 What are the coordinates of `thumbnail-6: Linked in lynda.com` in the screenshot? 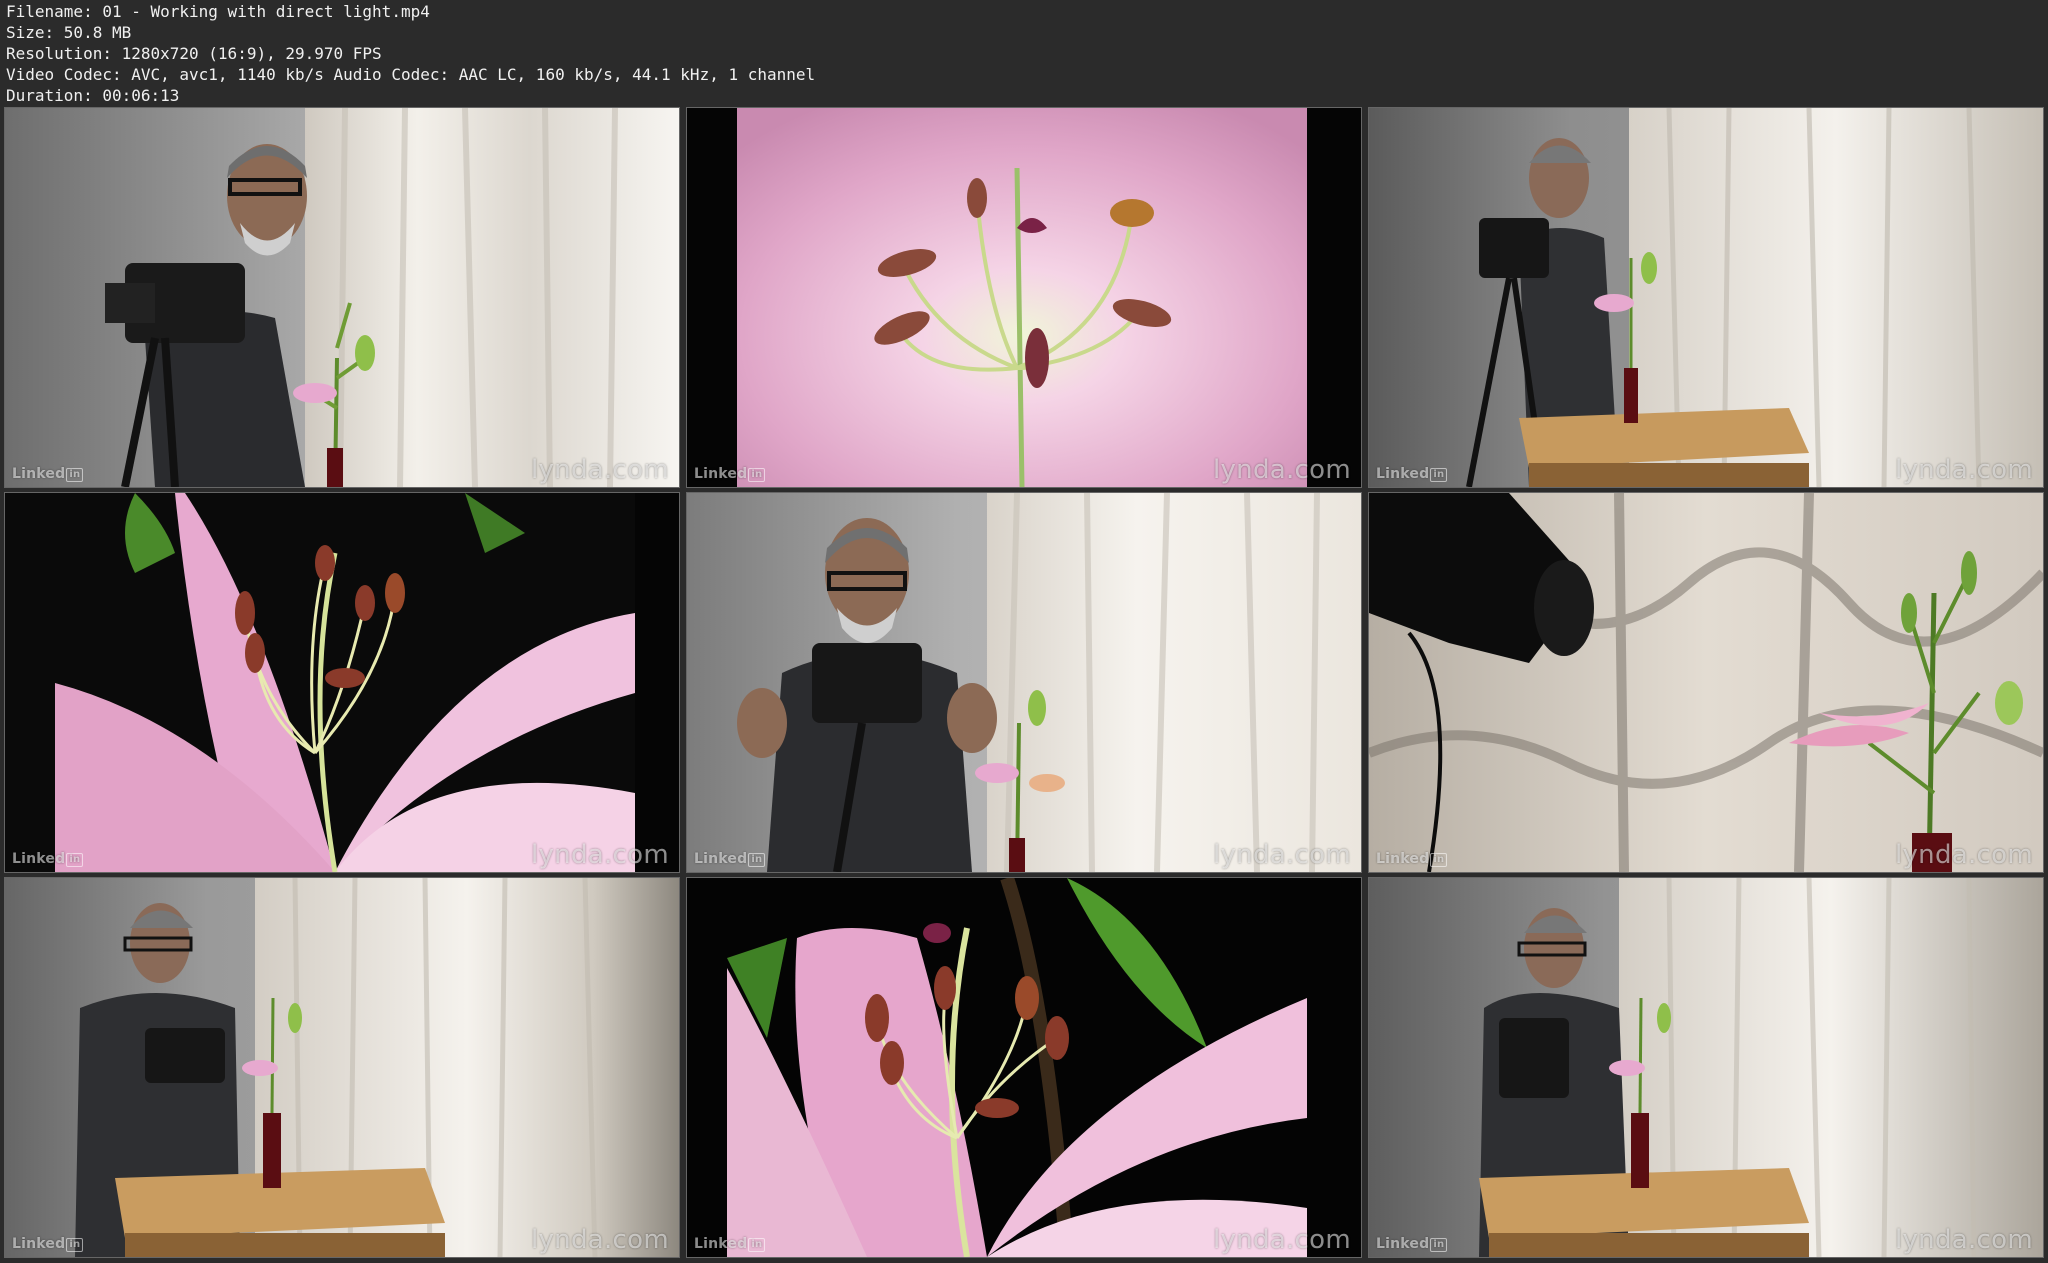 It's located at (1706, 682).